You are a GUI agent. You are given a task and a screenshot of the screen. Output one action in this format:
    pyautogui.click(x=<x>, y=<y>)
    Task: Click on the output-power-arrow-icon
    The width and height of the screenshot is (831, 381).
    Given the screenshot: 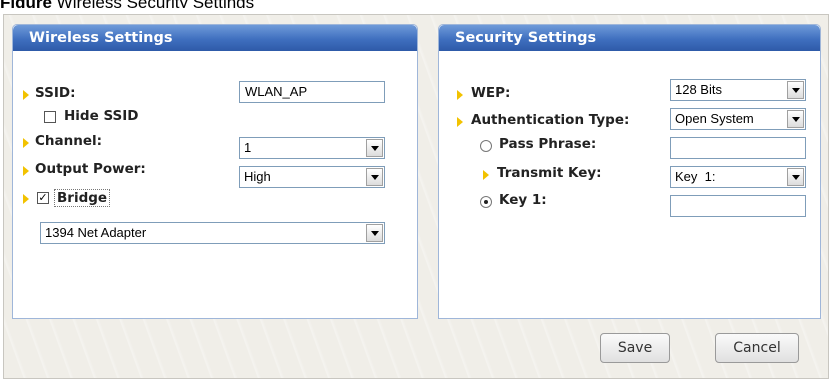 What is the action you would take?
    pyautogui.click(x=26, y=171)
    